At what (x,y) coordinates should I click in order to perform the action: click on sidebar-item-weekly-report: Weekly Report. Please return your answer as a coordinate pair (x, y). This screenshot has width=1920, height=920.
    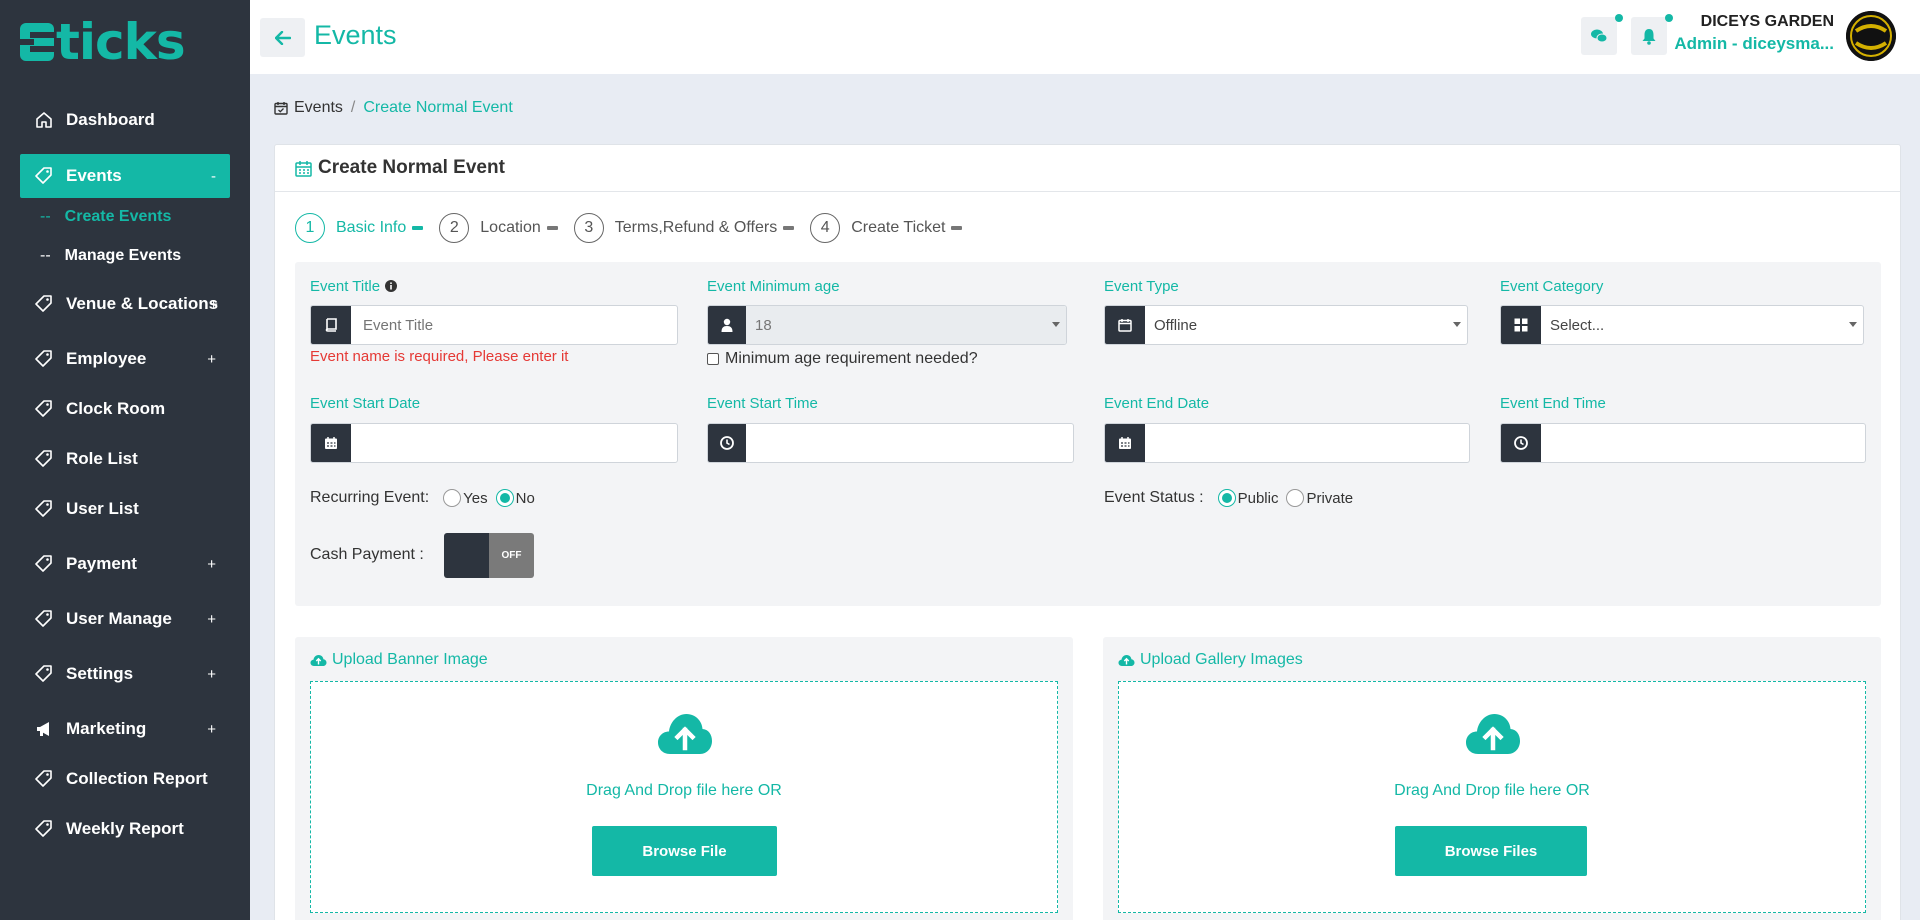
    Looking at the image, I should click on (125, 829).